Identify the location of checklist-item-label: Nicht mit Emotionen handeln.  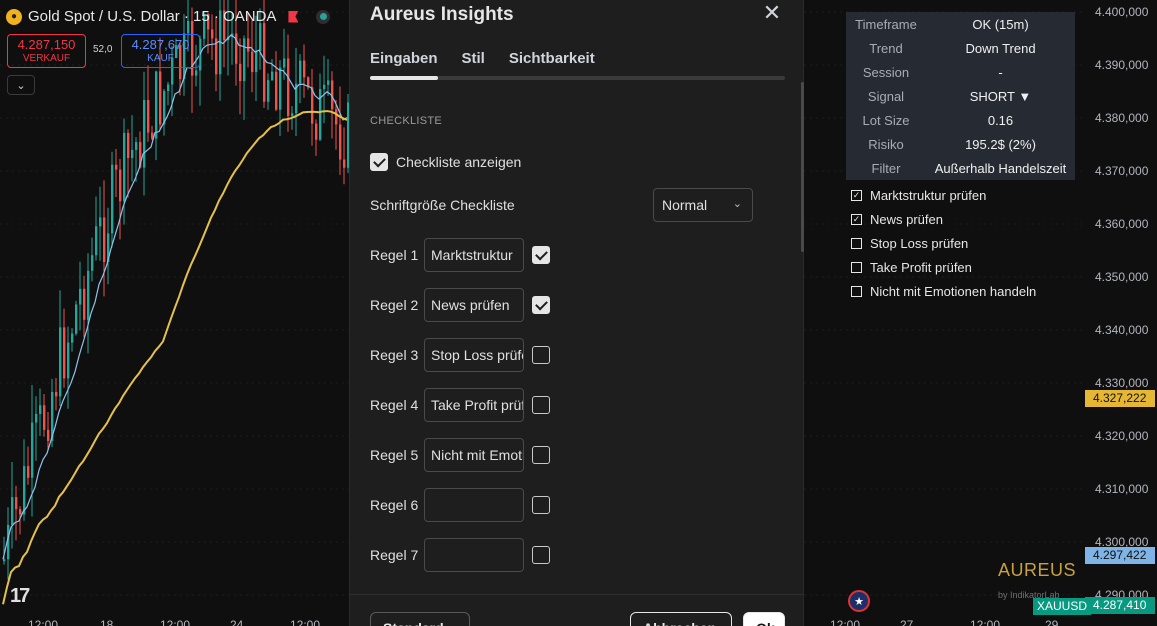
(953, 291).